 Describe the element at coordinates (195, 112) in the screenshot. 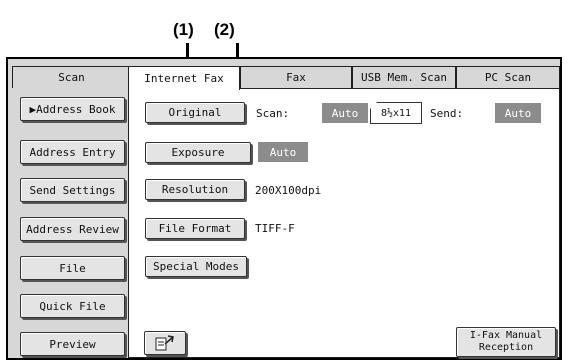

I see `original-button: Original` at that location.